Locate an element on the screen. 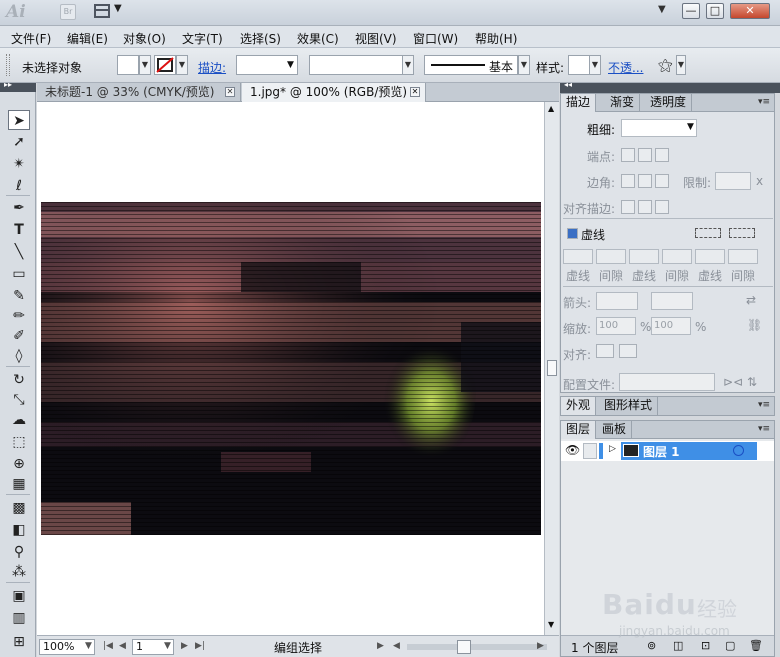  link-scale-icon: ⛓ is located at coordinates (754, 325).